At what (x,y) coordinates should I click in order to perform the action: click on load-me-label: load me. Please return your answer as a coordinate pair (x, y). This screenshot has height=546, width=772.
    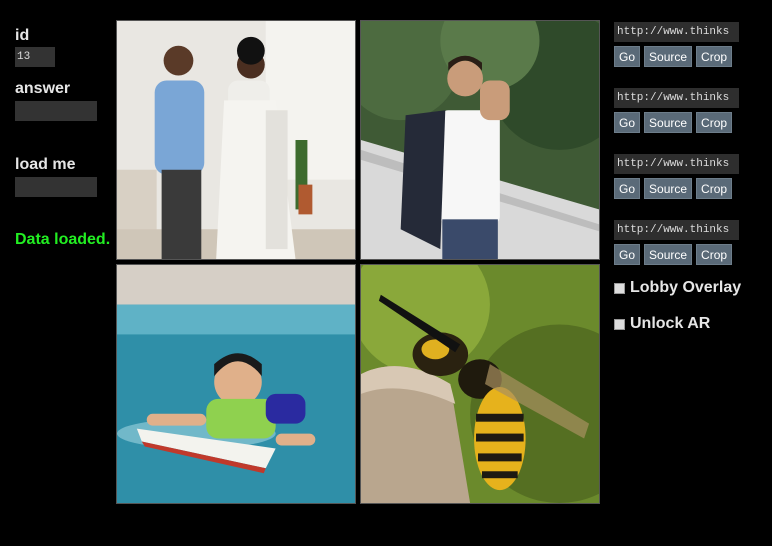
    Looking at the image, I should click on (45, 164).